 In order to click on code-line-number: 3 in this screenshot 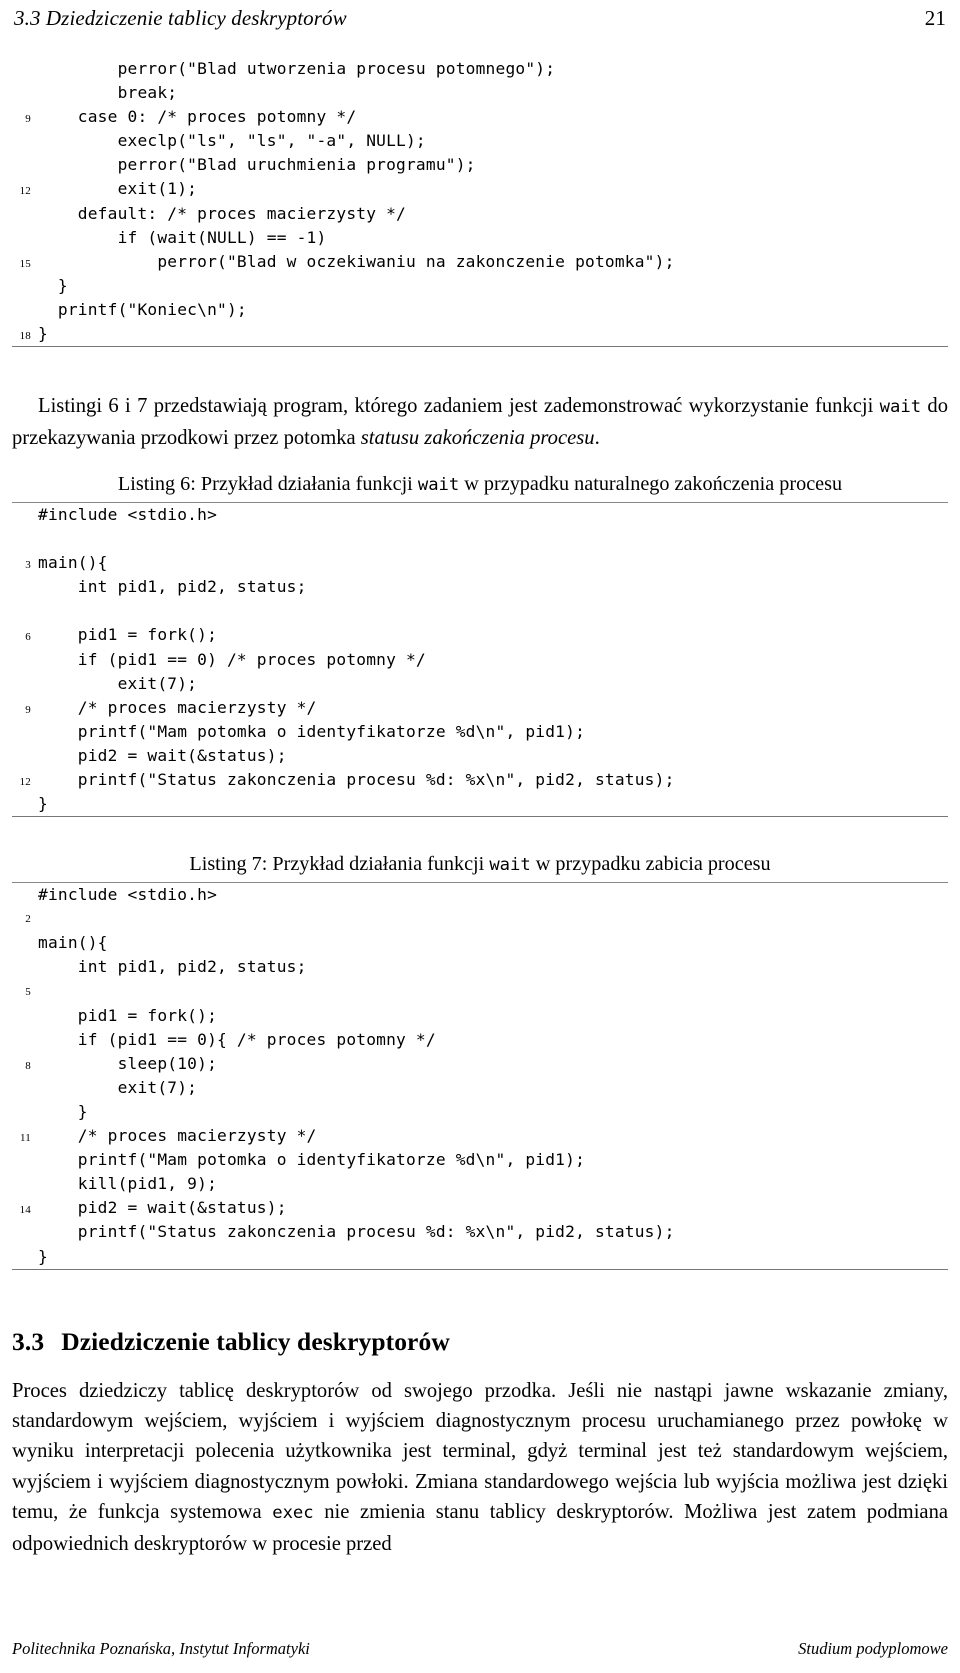, I will do `click(28, 565)`.